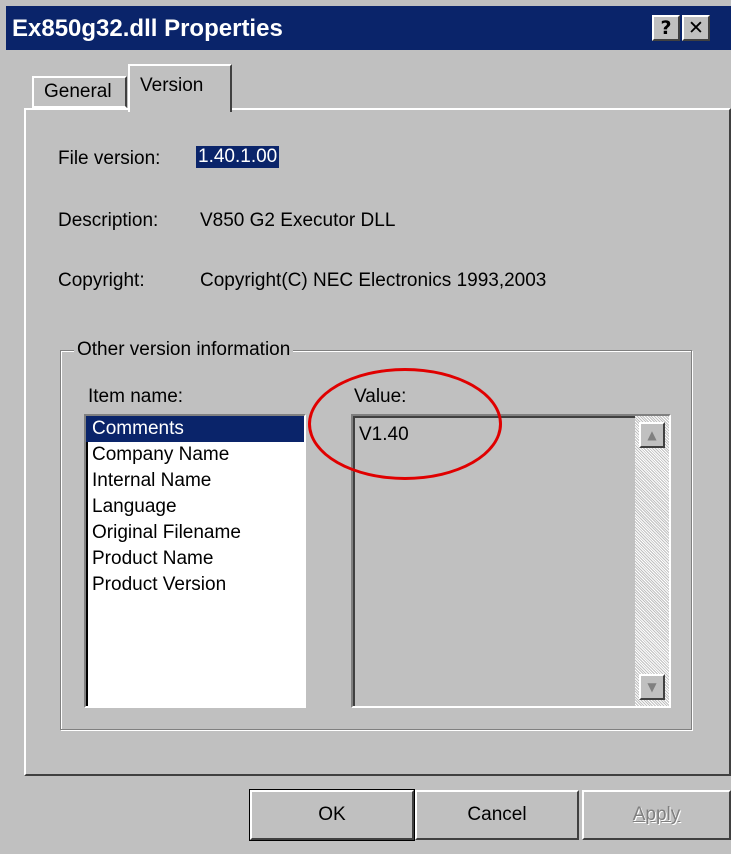  Describe the element at coordinates (108, 220) in the screenshot. I see `description-label: Description:` at that location.